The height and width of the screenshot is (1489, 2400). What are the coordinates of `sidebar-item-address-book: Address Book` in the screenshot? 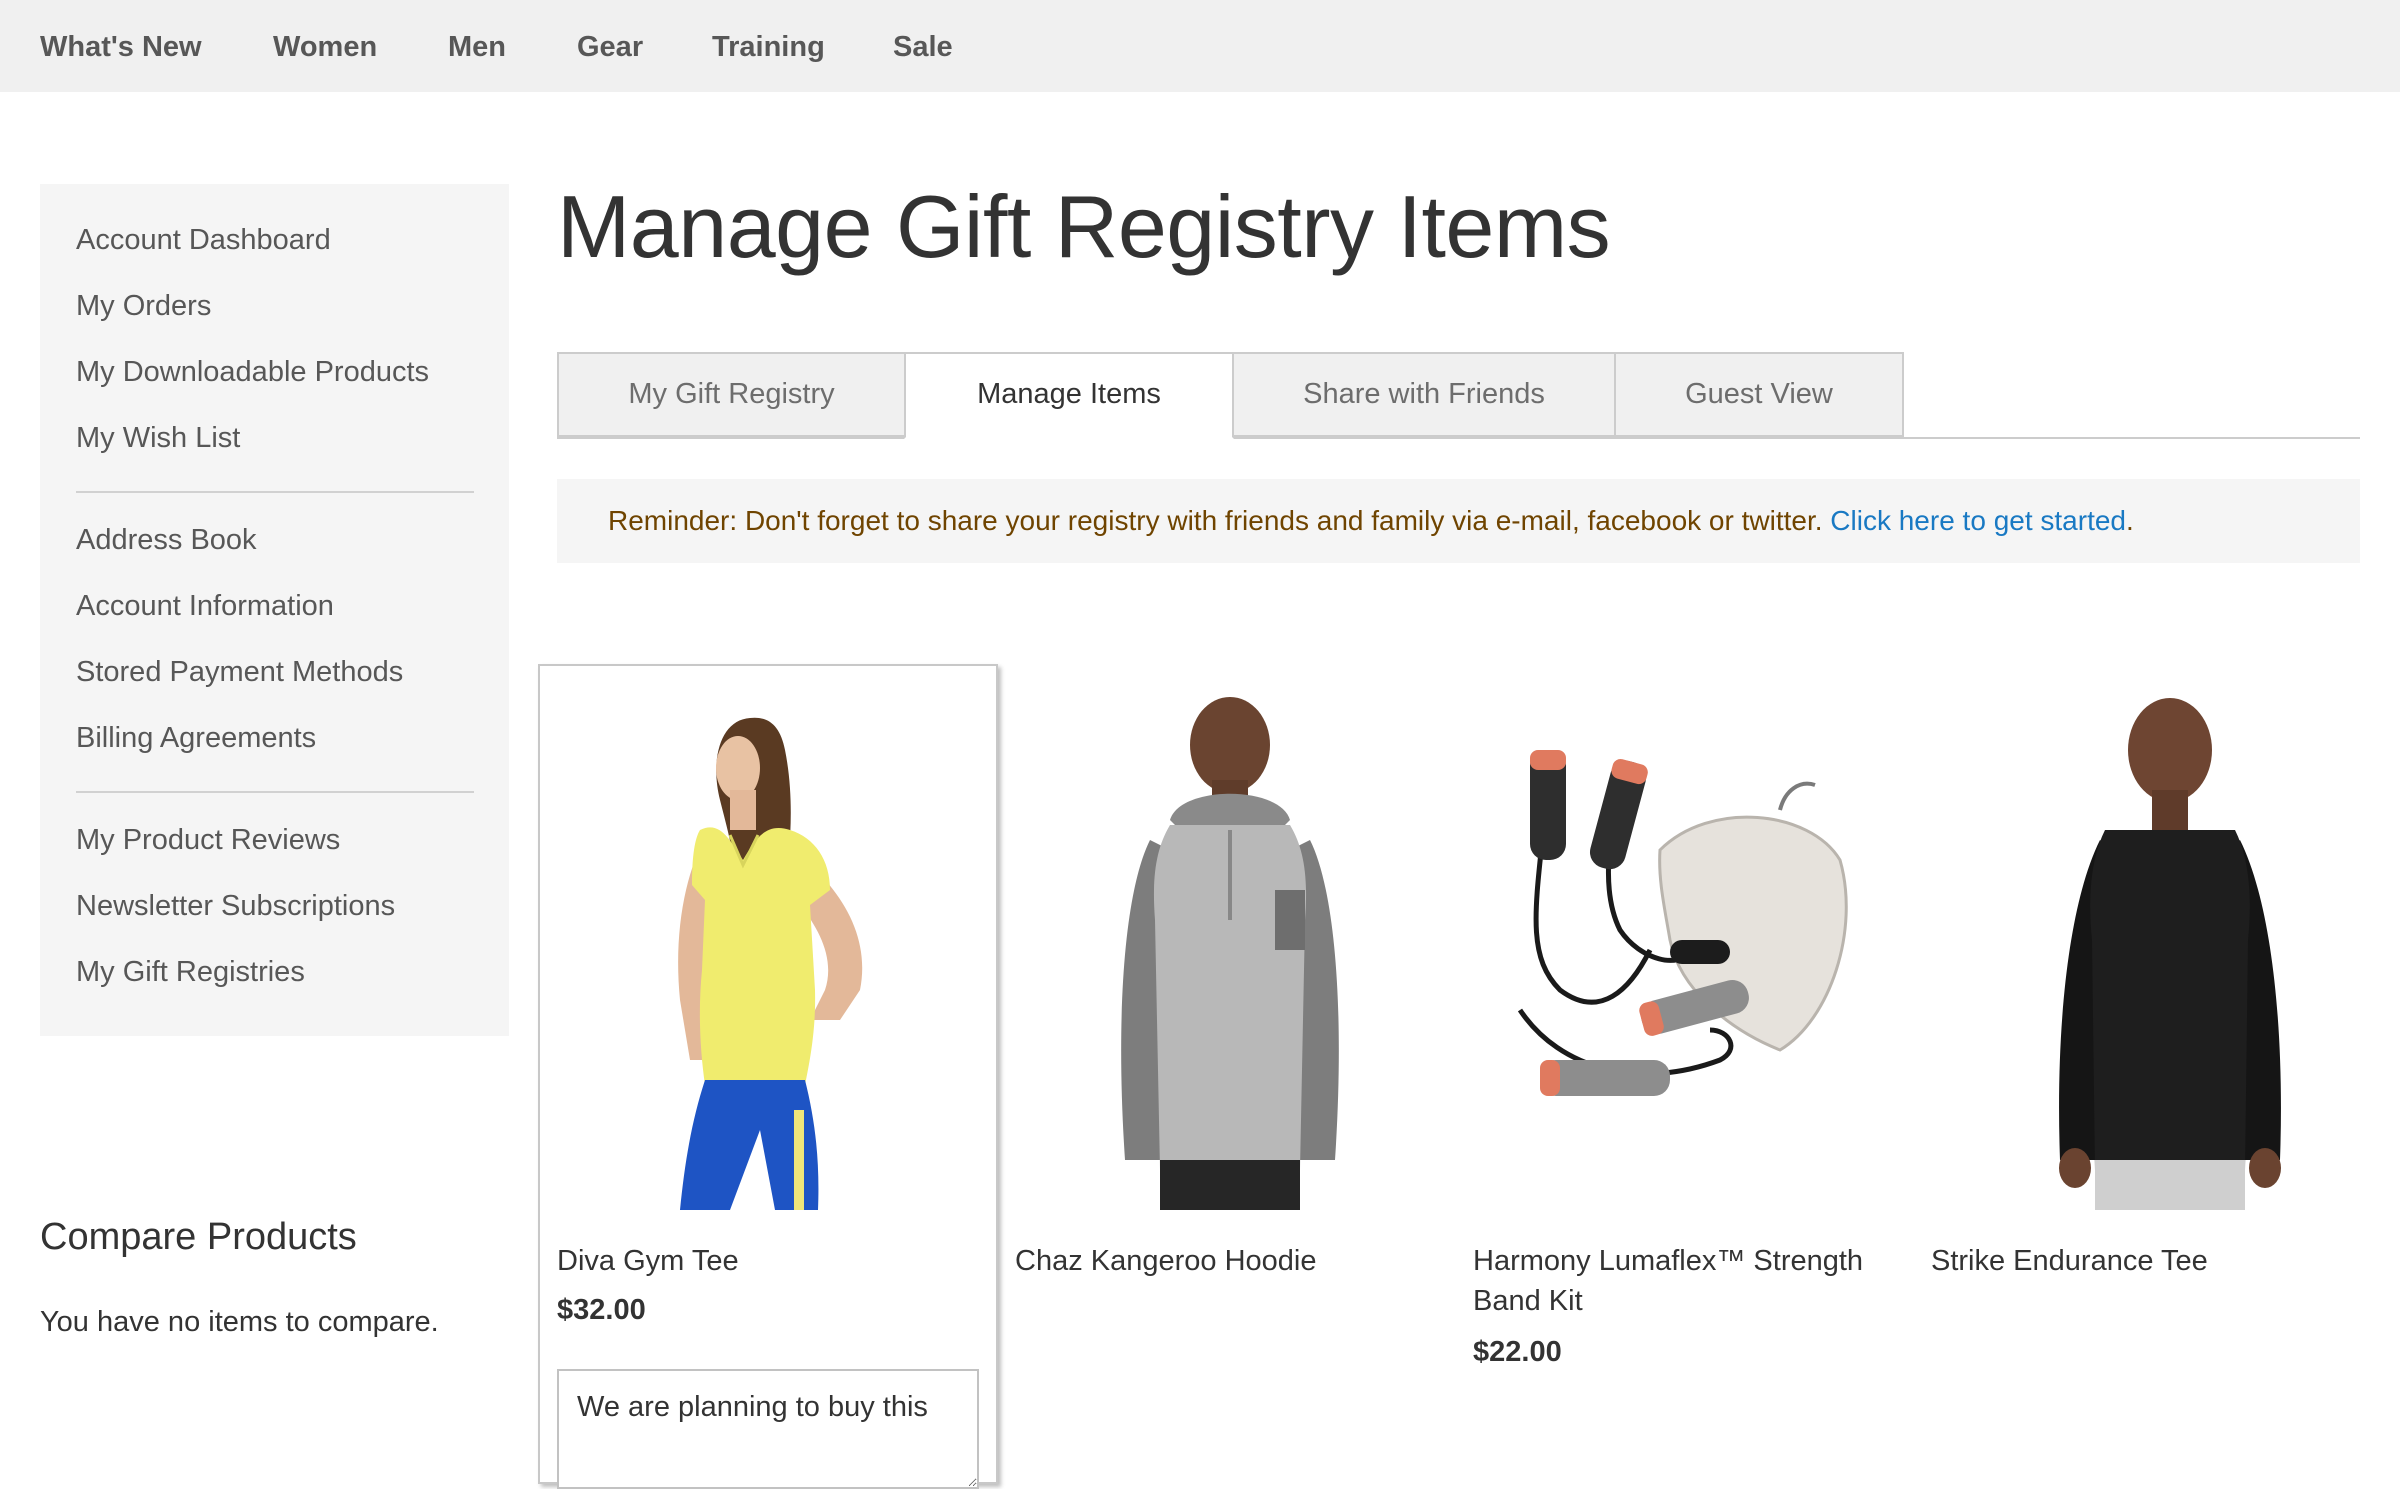 It's located at (166, 540).